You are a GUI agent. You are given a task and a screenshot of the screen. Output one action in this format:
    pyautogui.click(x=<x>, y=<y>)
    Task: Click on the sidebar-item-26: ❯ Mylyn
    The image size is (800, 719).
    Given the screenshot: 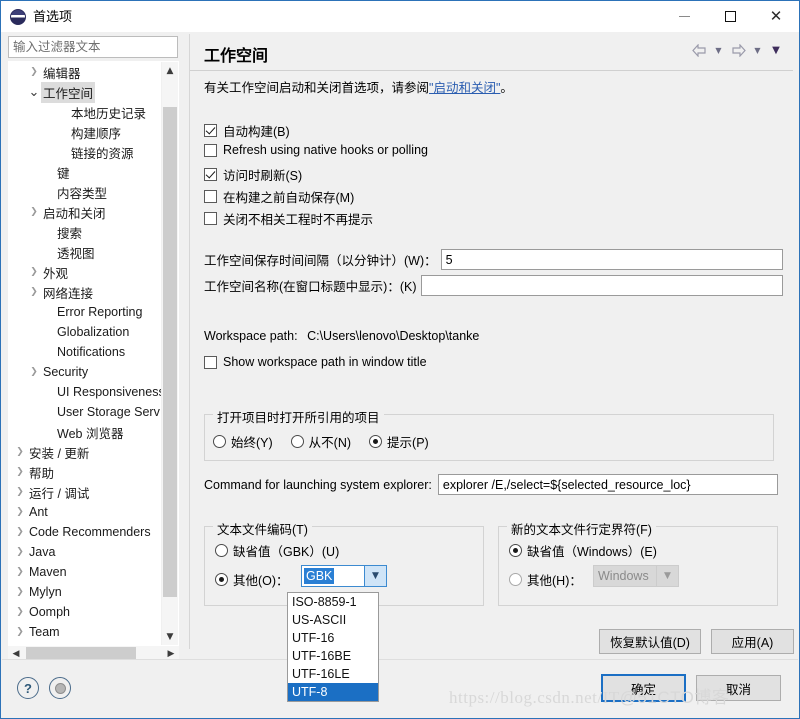 What is the action you would take?
    pyautogui.click(x=85, y=592)
    